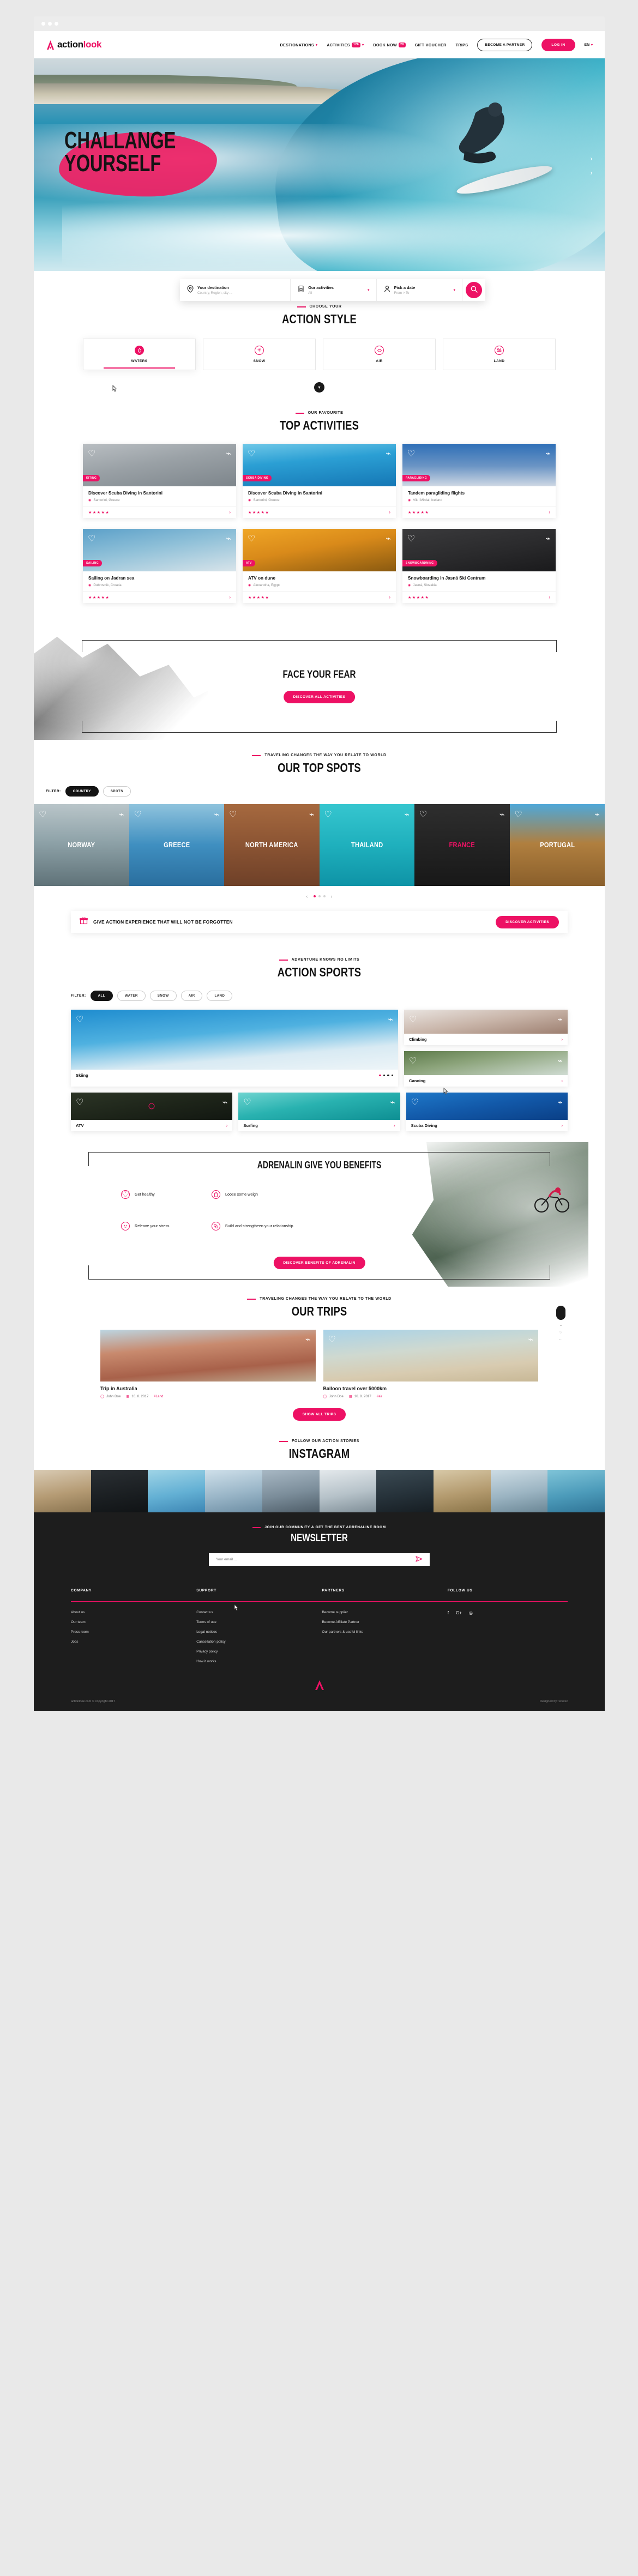 The image size is (638, 2576). I want to click on footer-link: How it works, so click(256, 1662).